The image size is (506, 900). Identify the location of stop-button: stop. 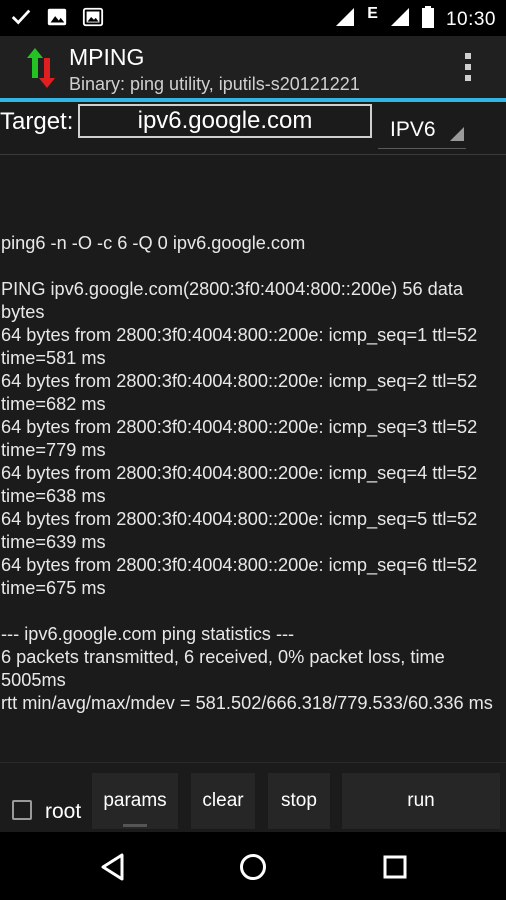
(299, 801).